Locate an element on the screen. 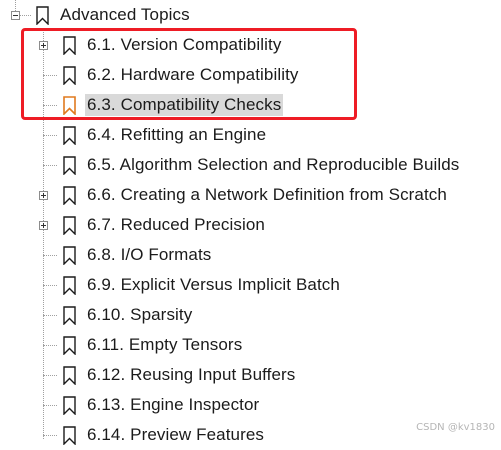 The image size is (501, 450). outline-item-empty-tensors: 6.11. Empty Tensors is located at coordinates (250, 345).